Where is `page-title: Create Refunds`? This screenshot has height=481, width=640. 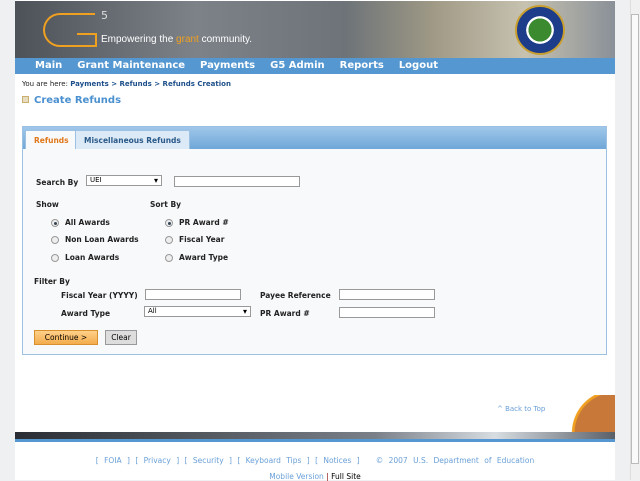 page-title: Create Refunds is located at coordinates (71, 100).